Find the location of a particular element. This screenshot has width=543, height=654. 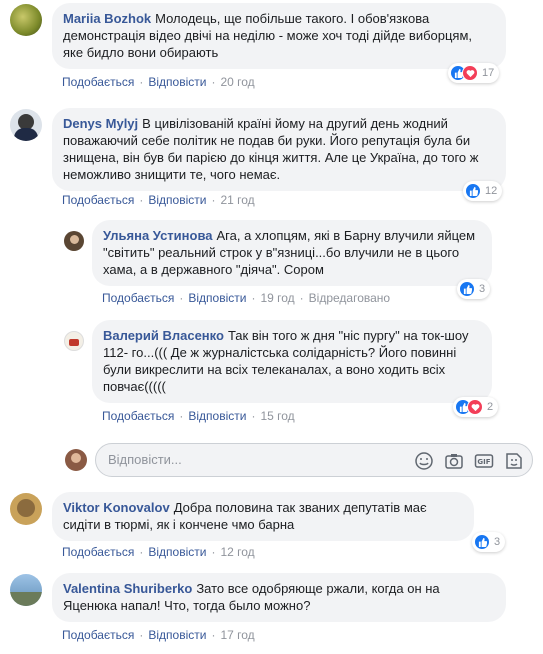

reaction-count: 17 is located at coordinates (488, 73).